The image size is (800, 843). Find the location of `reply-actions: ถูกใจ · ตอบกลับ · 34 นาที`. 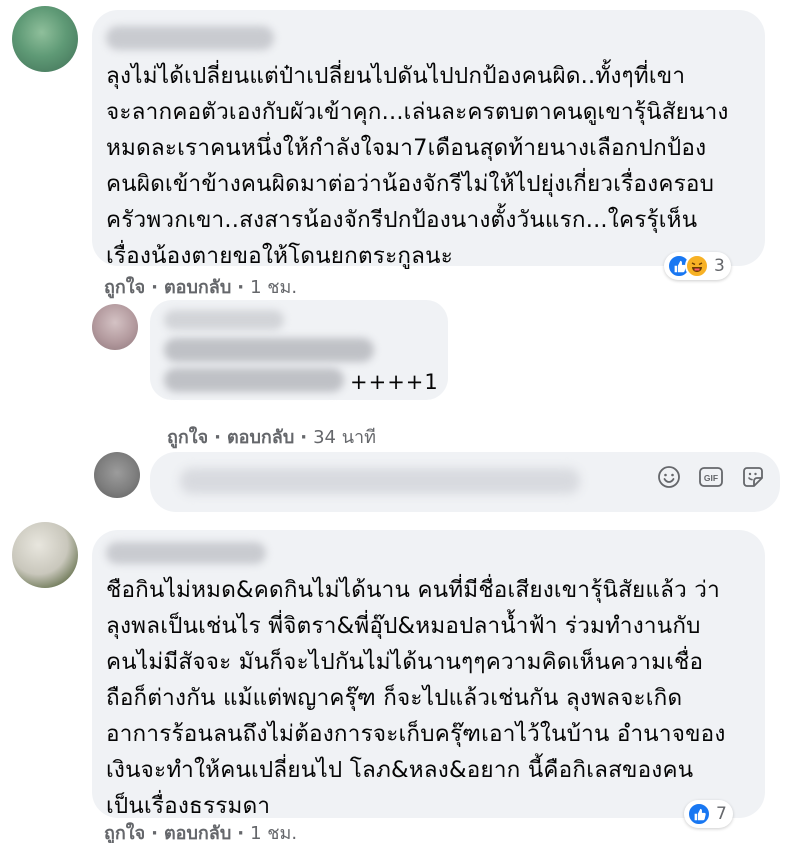

reply-actions: ถูกใจ · ตอบกลับ · 34 นาที is located at coordinates (271, 436).